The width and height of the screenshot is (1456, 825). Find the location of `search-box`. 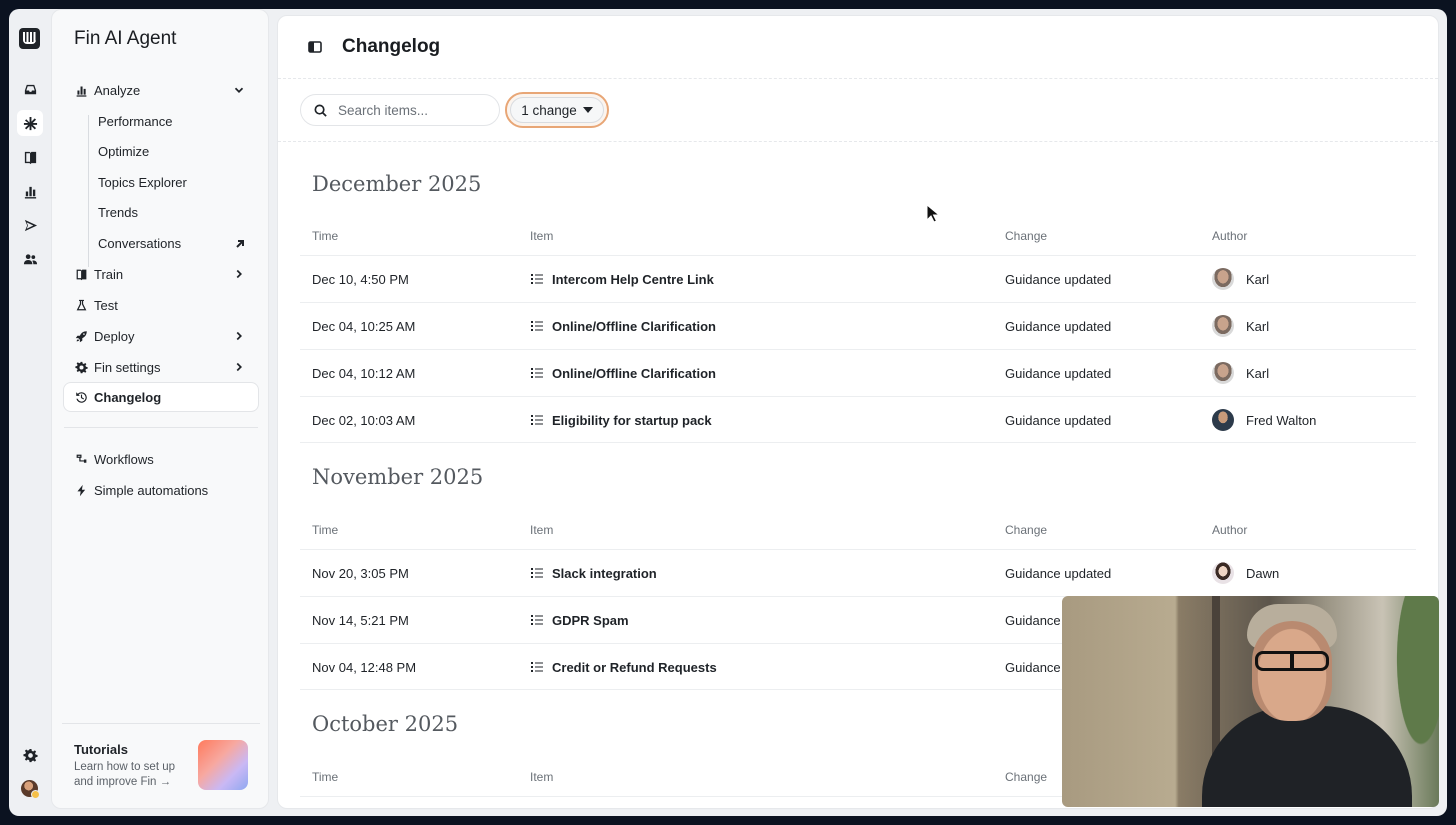

search-box is located at coordinates (400, 110).